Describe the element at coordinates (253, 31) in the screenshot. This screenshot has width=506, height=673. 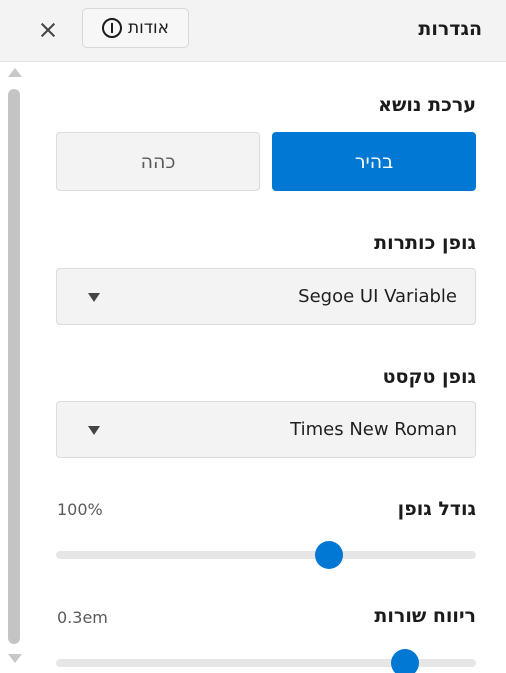
I see `settings-header: הגדרות אודות` at that location.